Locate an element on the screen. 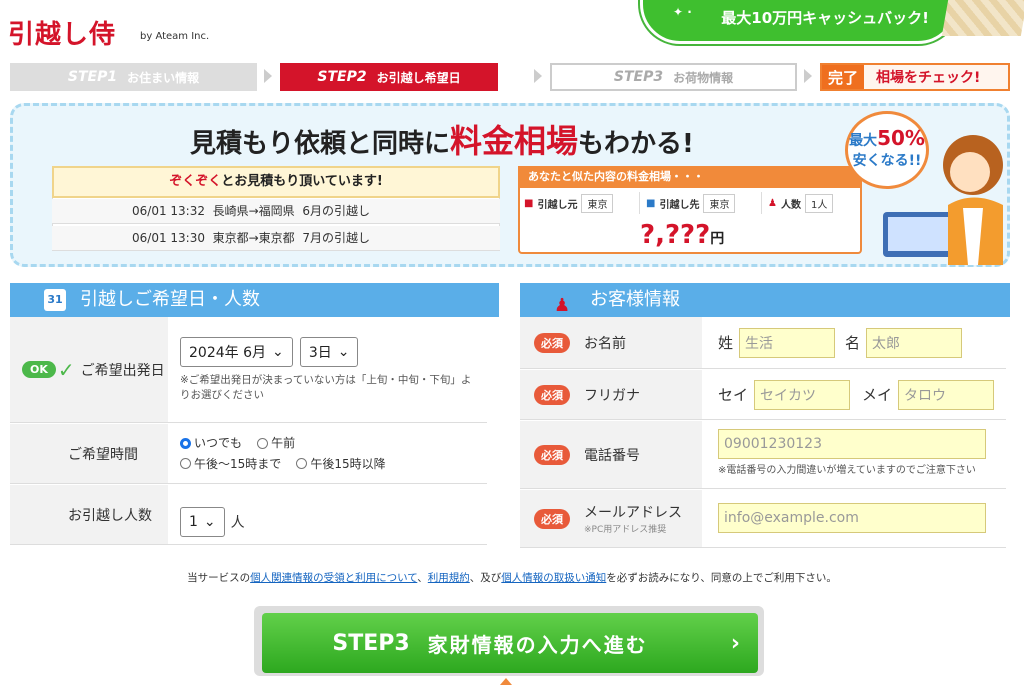 This screenshot has height=685, width=1024. tel-input-cell: 09001230123 ※電話番号の入力間違いが増えていますのでご注意下さい is located at coordinates (844, 454).